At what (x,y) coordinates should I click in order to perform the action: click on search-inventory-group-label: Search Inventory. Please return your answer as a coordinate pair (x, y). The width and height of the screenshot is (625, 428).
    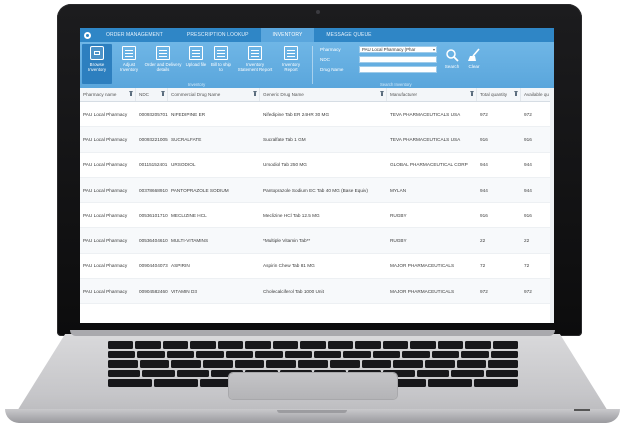
    Looking at the image, I should click on (396, 84).